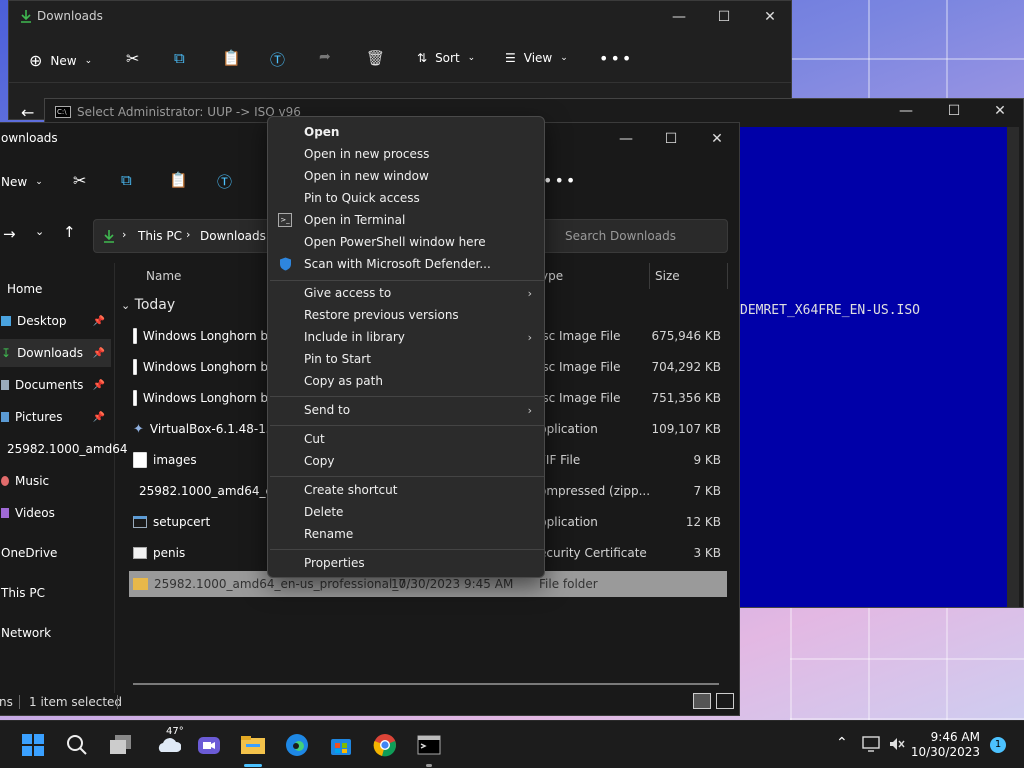 This screenshot has width=1024, height=768. Describe the element at coordinates (42, 321) in the screenshot. I see `nav-label: Desktop` at that location.